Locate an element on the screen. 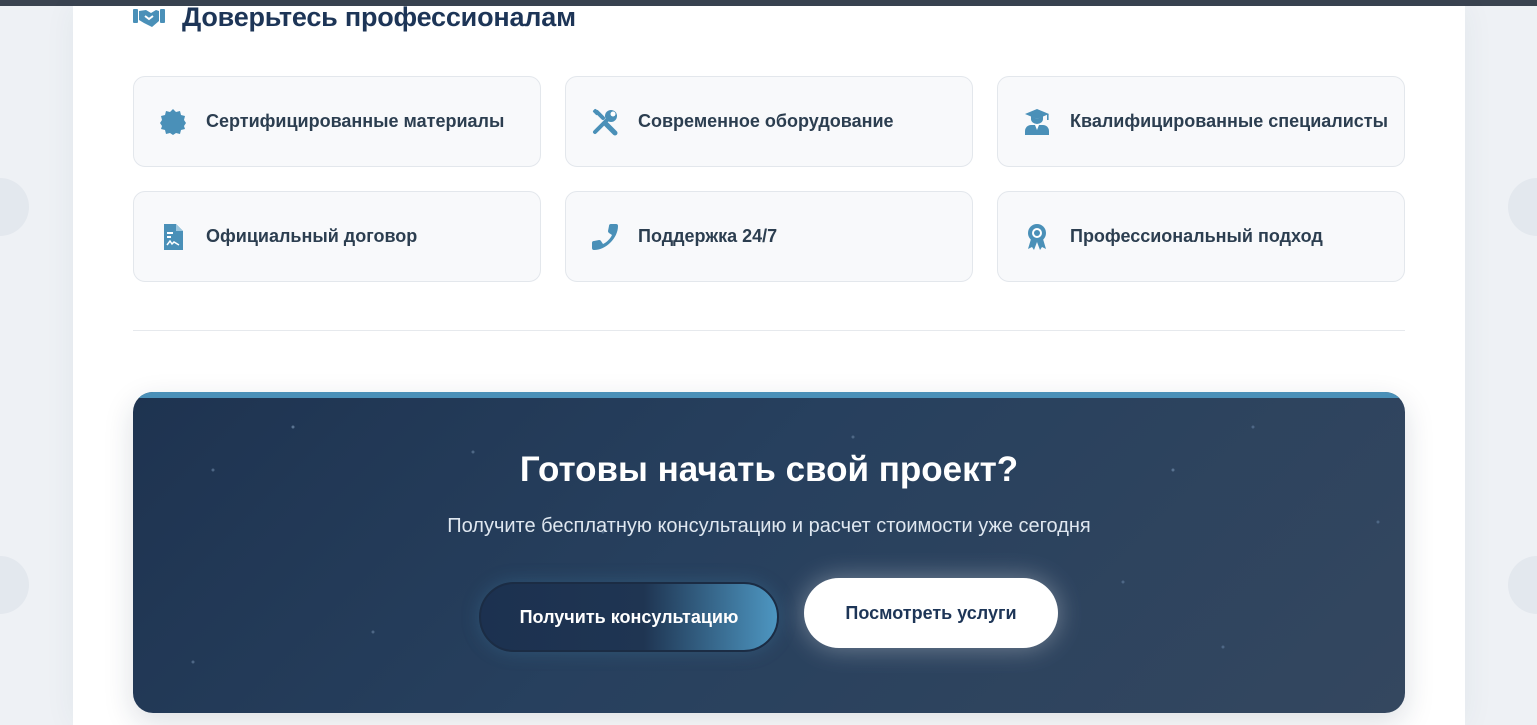 The width and height of the screenshot is (1537, 725). feature-card-official-contract: Официальный договор is located at coordinates (337, 236).